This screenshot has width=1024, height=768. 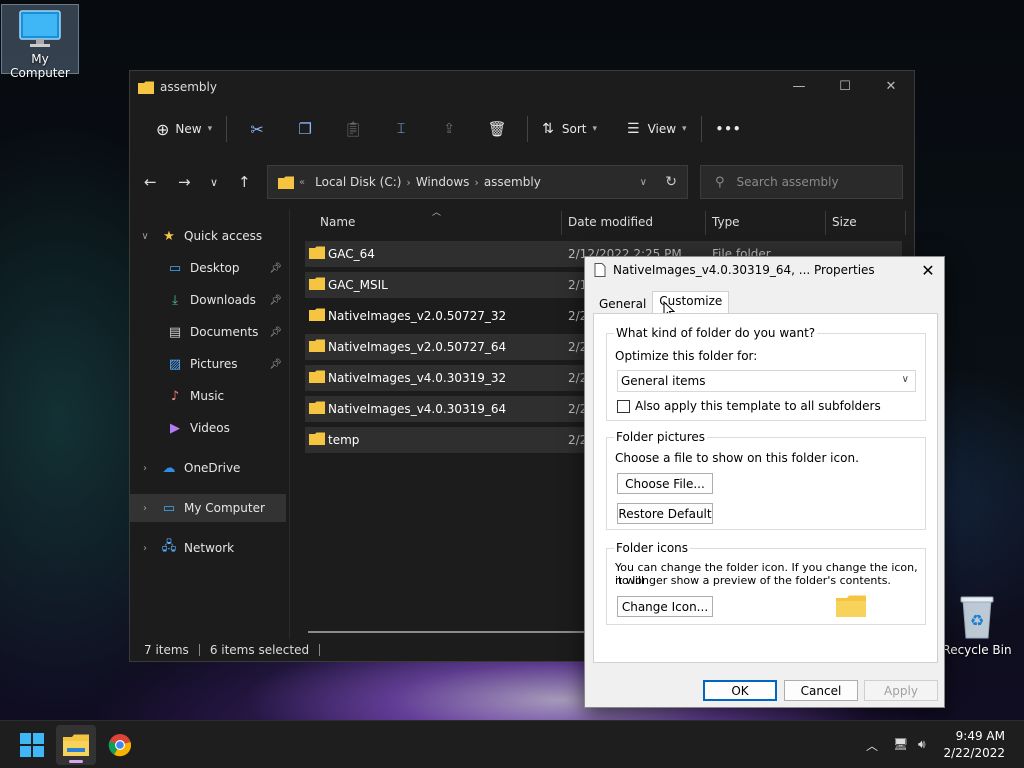 What do you see at coordinates (661, 437) in the screenshot?
I see `group-title: Folder pictures` at bounding box center [661, 437].